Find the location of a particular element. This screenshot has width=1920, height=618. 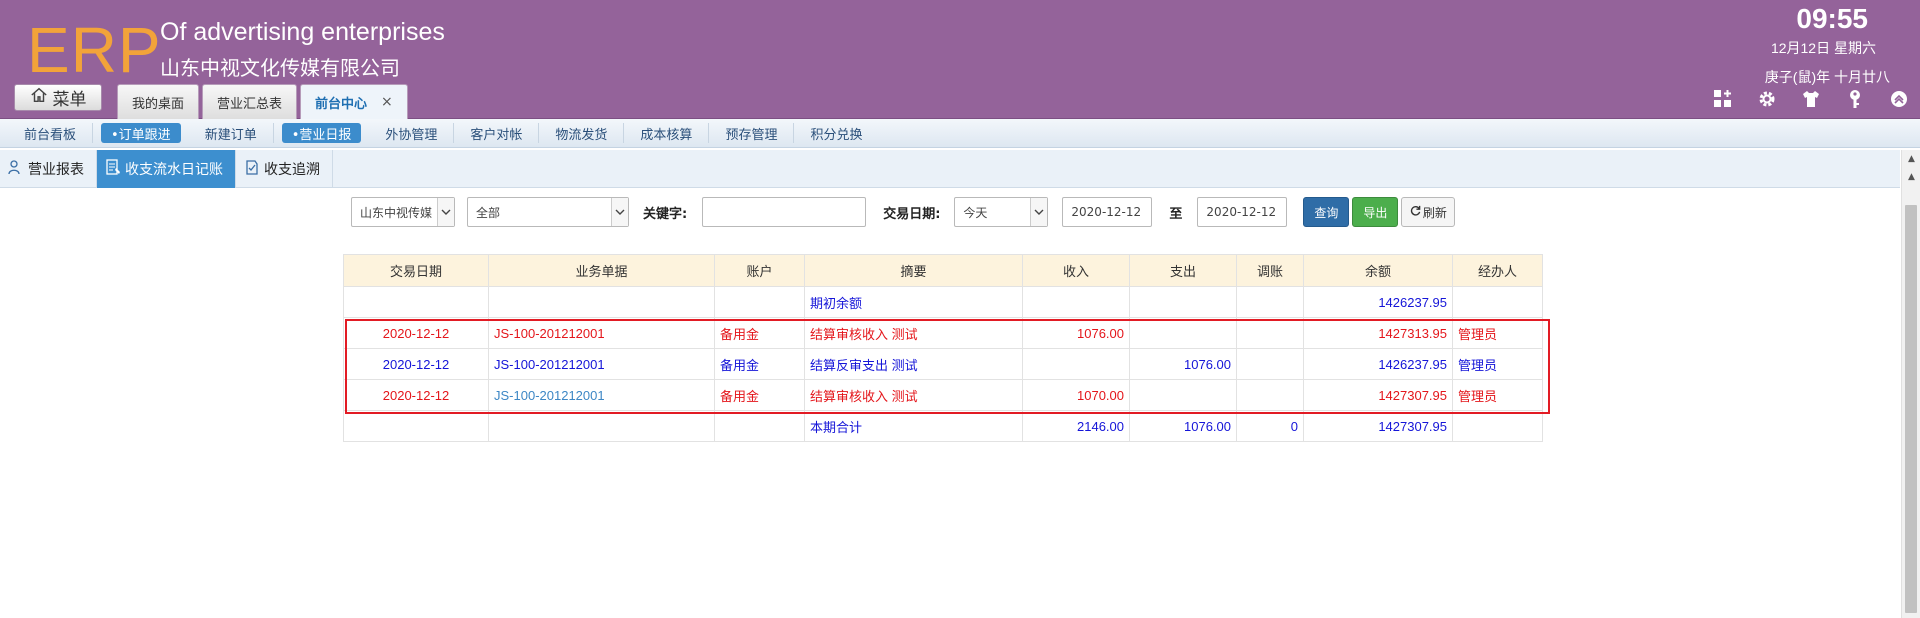

tab-front-center: 前台中心 × is located at coordinates (354, 101).